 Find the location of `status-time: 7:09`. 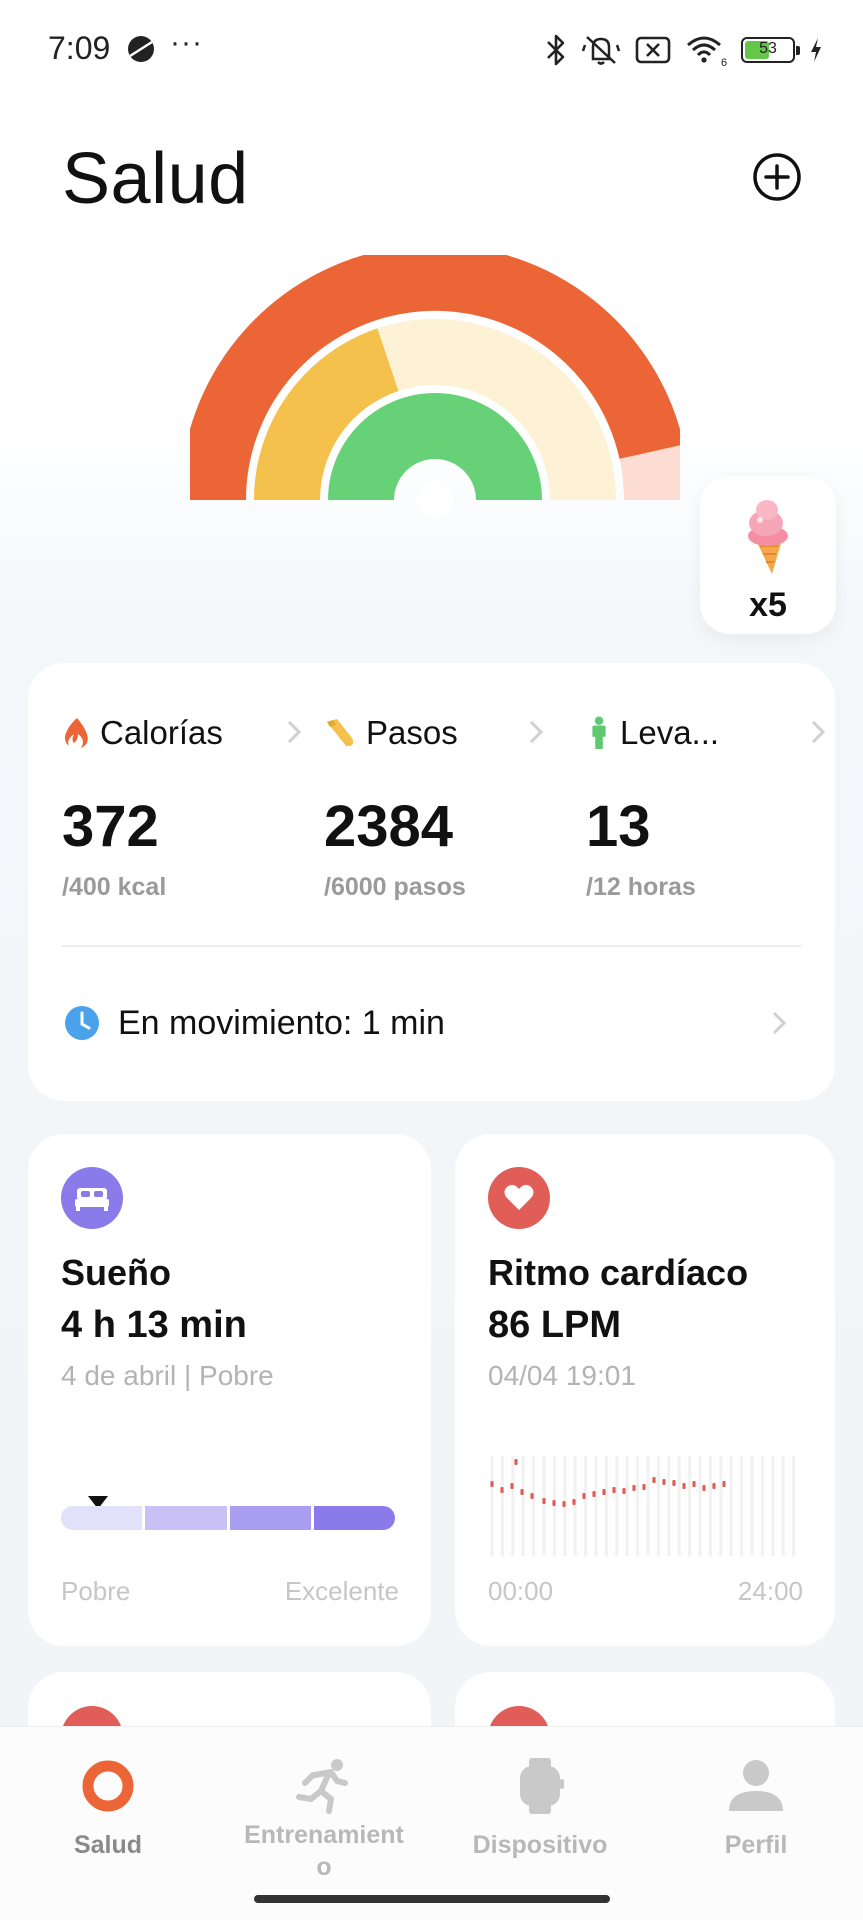

status-time: 7:09 is located at coordinates (79, 48).